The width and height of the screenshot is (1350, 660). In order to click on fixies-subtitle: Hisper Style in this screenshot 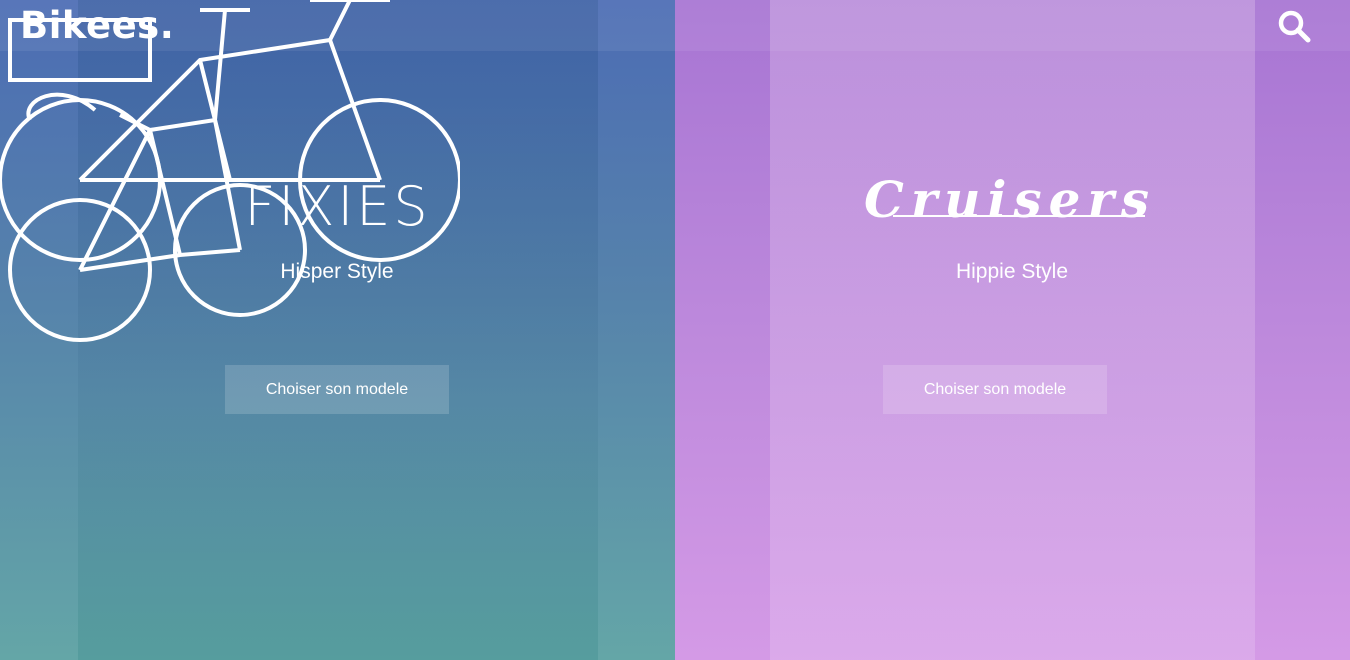, I will do `click(337, 271)`.